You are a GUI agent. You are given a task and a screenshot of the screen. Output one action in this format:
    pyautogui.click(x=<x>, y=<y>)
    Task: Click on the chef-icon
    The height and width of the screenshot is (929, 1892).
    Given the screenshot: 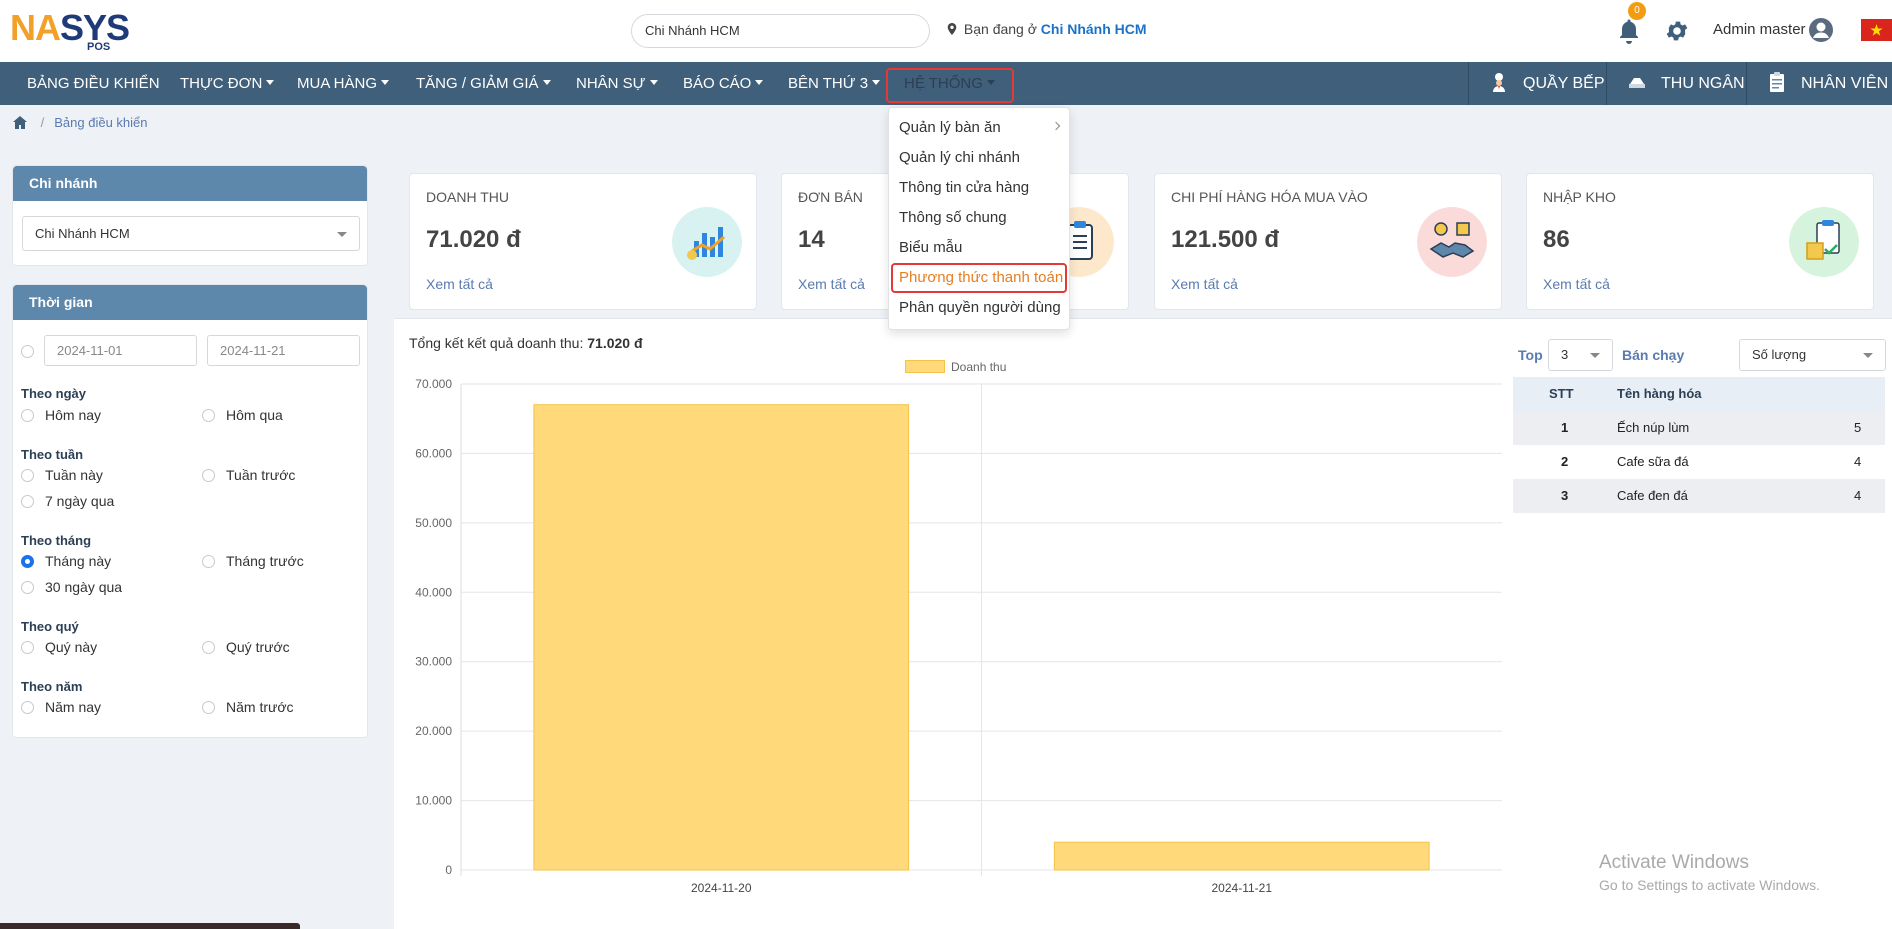 What is the action you would take?
    pyautogui.click(x=1499, y=82)
    